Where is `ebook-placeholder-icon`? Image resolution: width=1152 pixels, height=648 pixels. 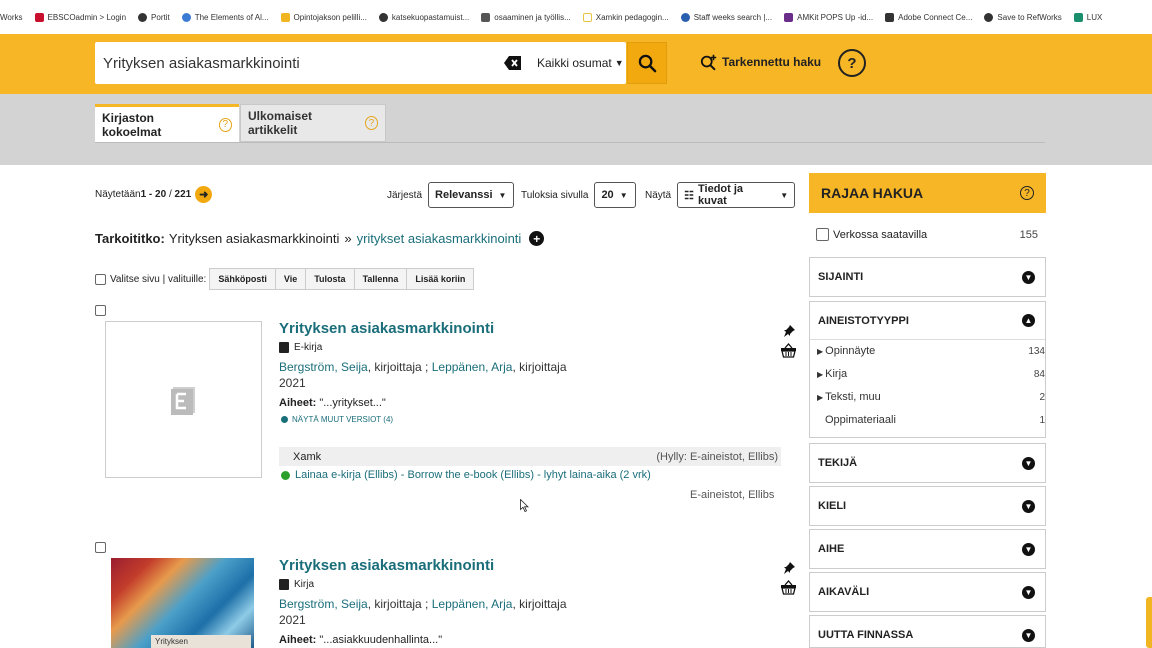 ebook-placeholder-icon is located at coordinates (182, 400).